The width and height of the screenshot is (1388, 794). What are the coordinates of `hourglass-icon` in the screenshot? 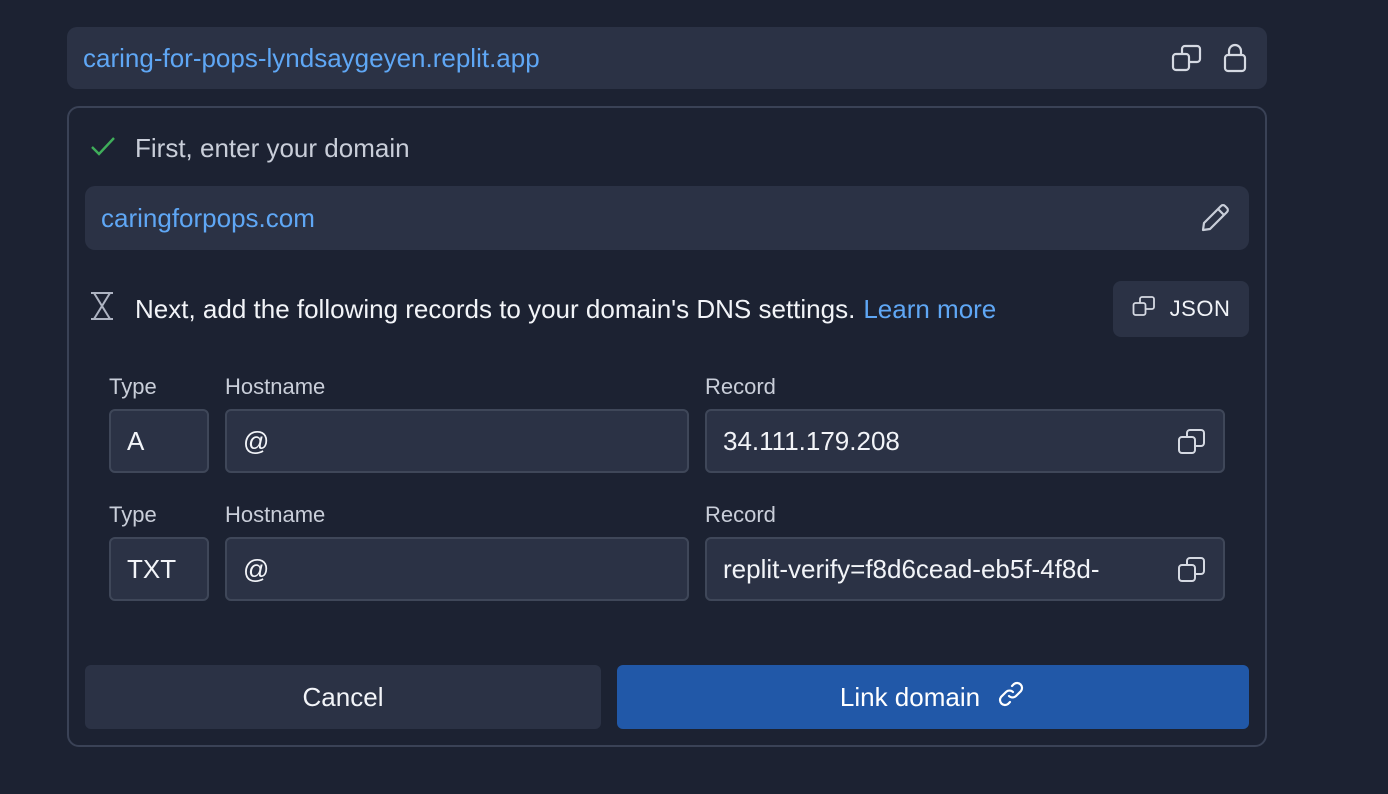 It's located at (104, 309).